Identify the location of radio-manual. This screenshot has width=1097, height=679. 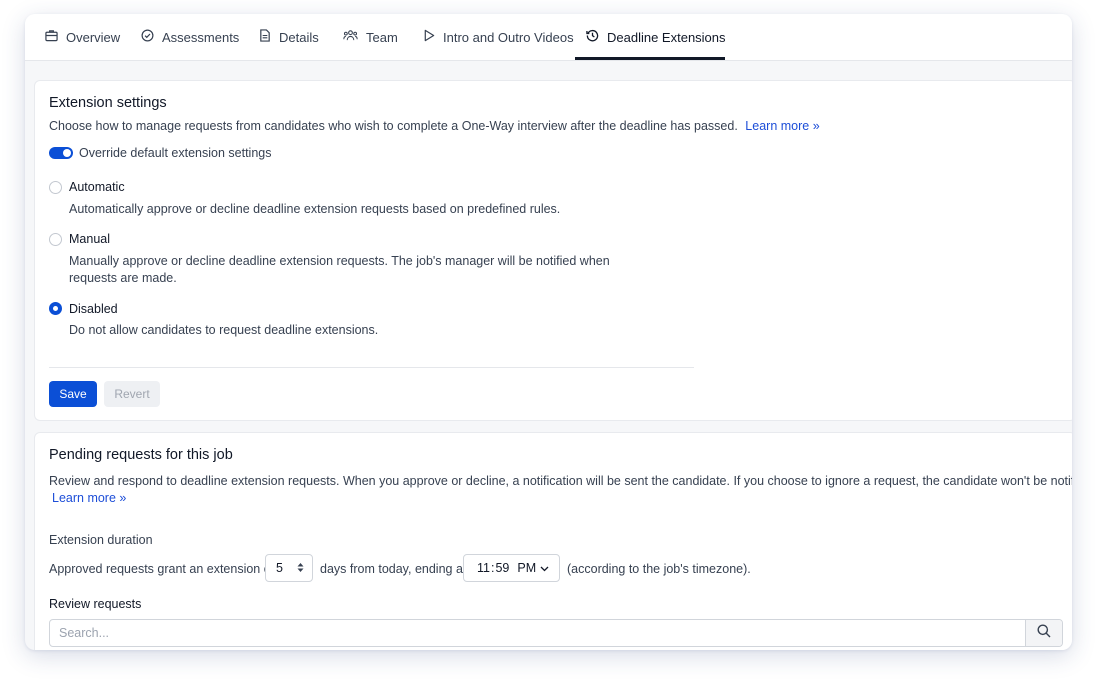
(55, 239).